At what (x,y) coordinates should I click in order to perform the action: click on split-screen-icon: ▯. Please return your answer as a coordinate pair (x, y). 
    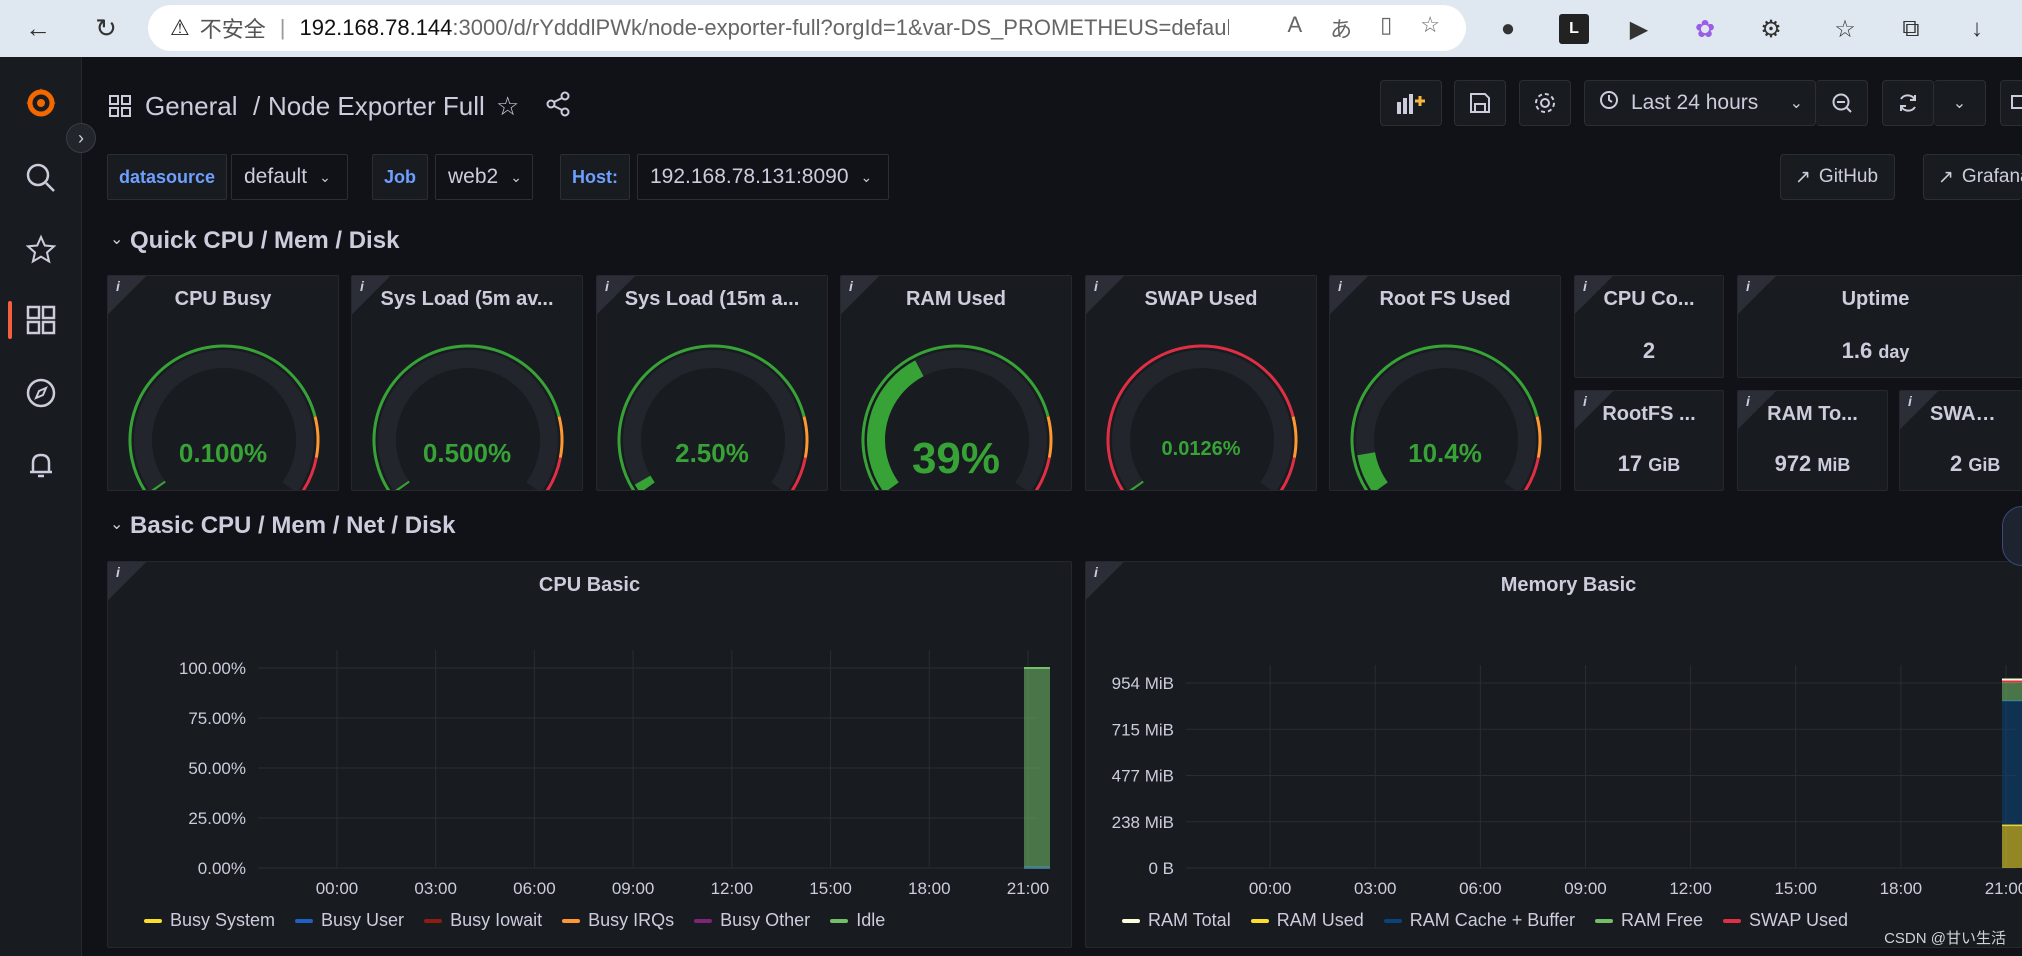
    Looking at the image, I should click on (1386, 28).